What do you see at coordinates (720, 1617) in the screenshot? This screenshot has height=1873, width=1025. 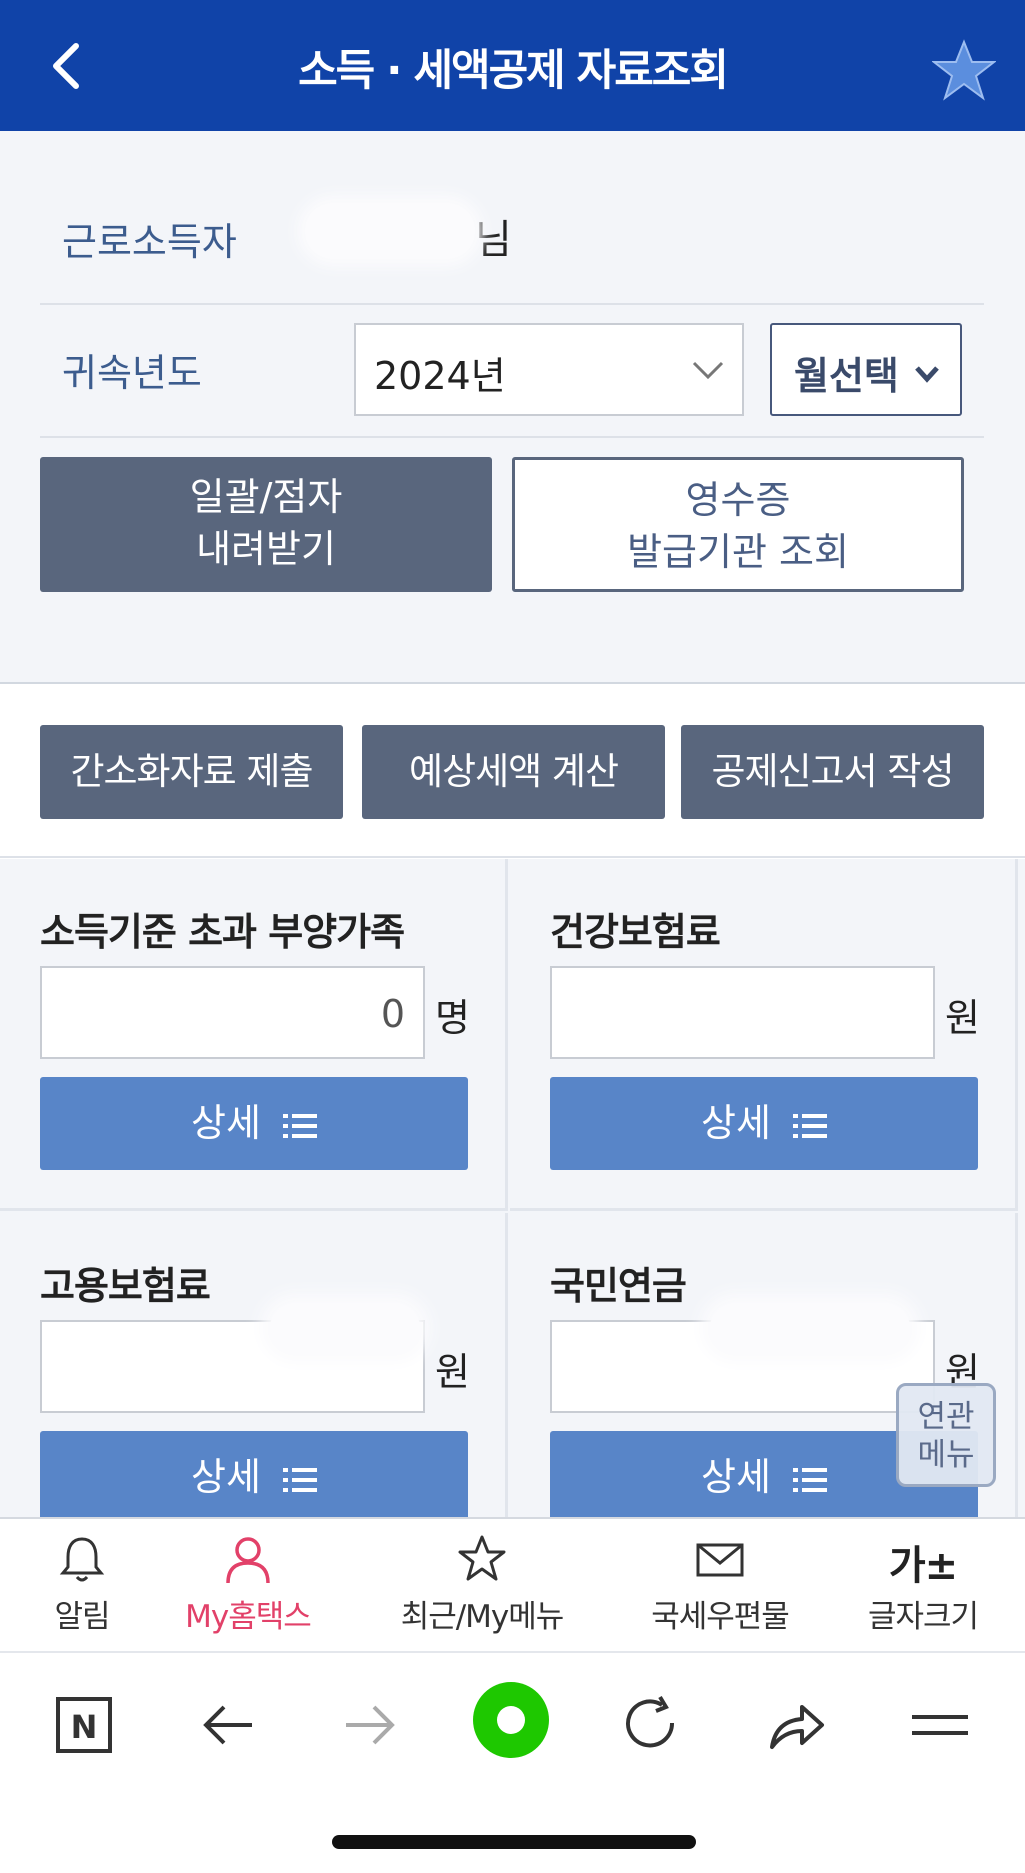 I see `nav-tax-mail-label: 국세우편물` at bounding box center [720, 1617].